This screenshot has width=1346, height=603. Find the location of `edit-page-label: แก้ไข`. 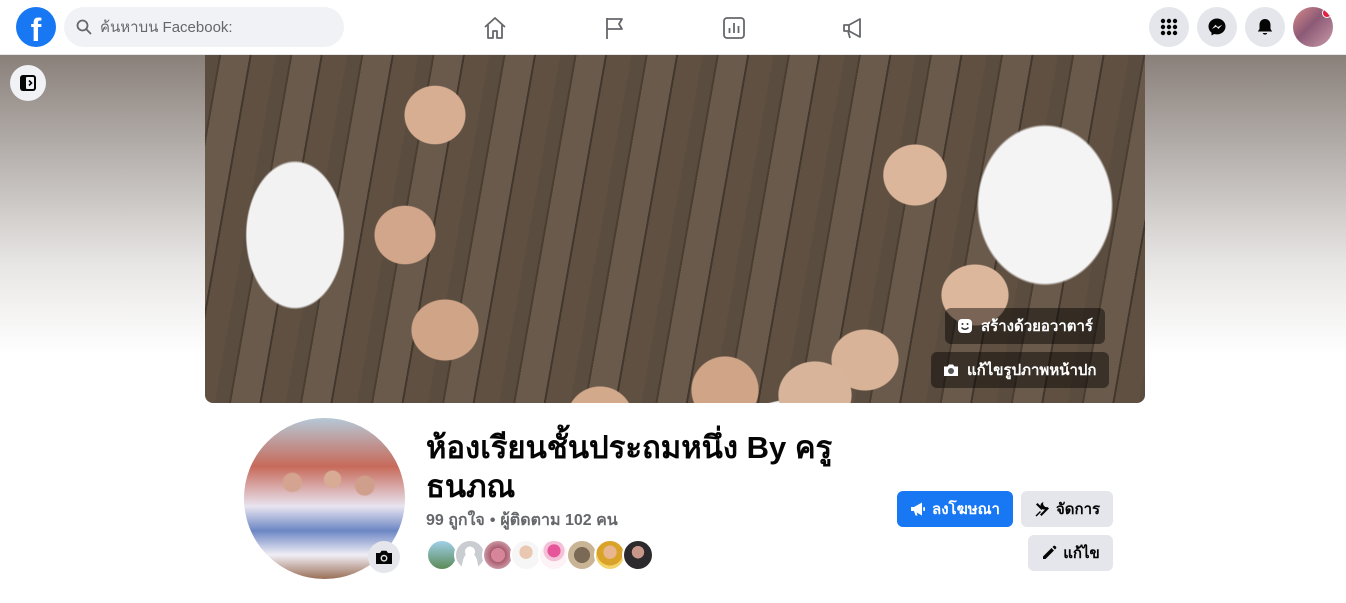

edit-page-label: แก้ไข is located at coordinates (1081, 553).